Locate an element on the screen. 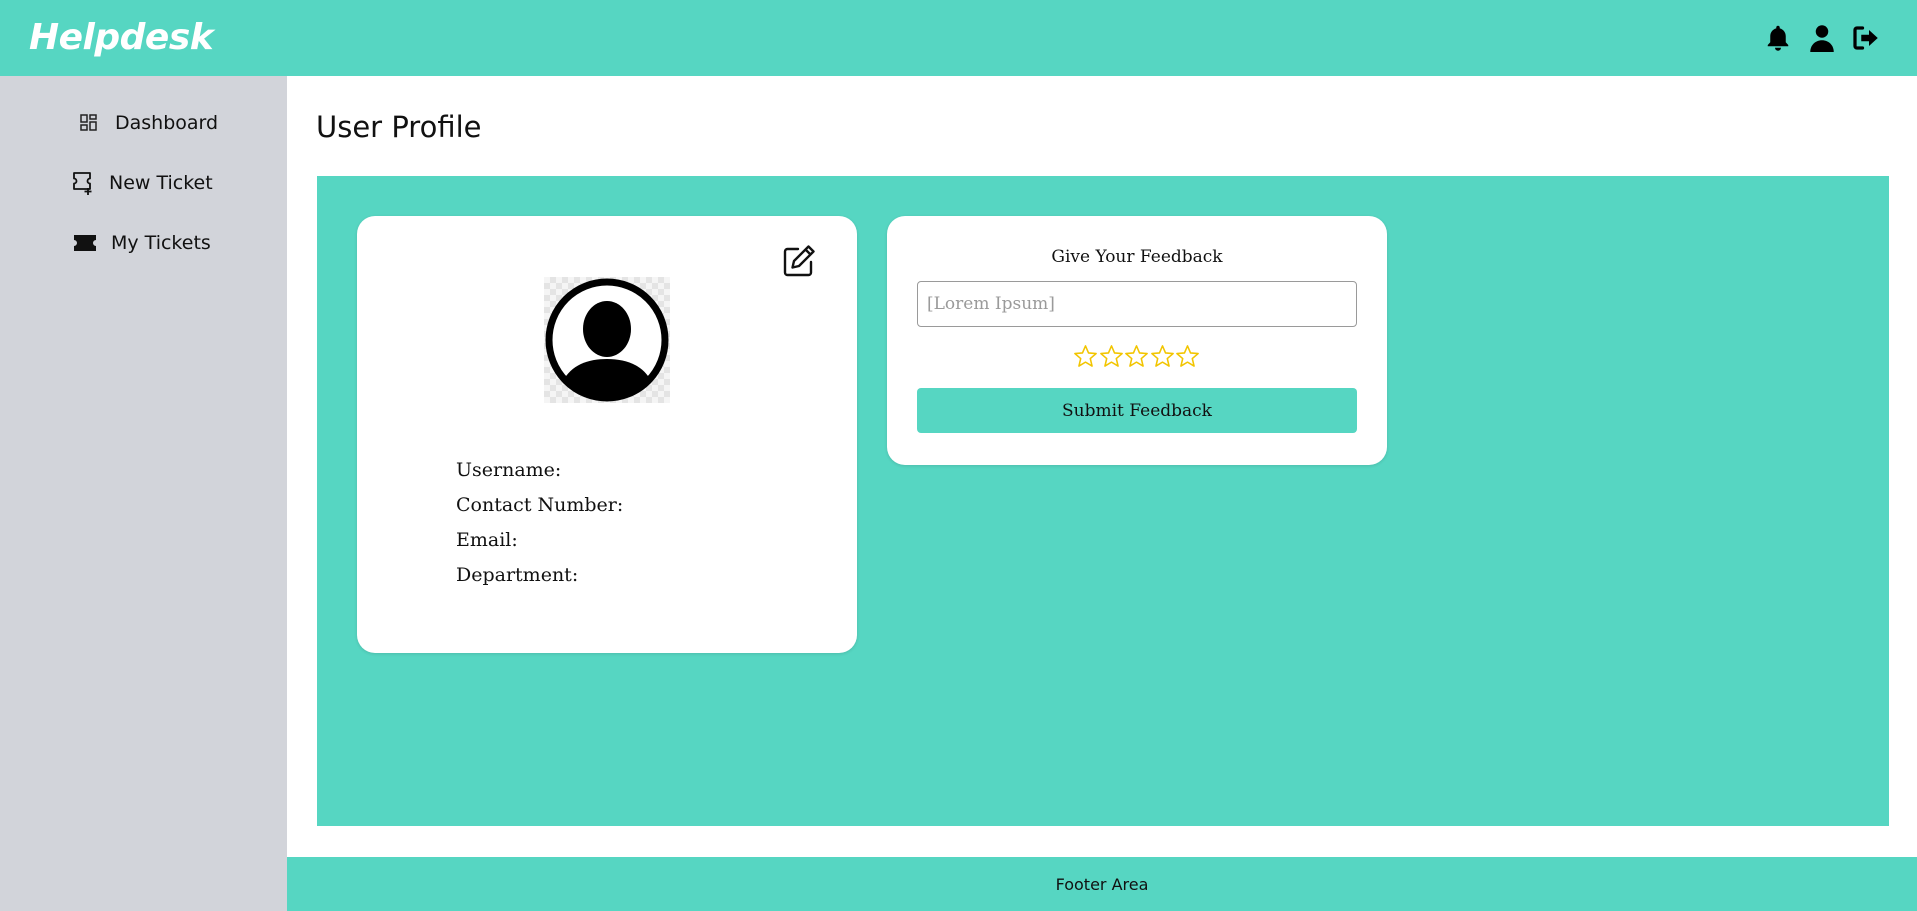 The image size is (1917, 911). brand-logo: Helpdesk is located at coordinates (121, 38).